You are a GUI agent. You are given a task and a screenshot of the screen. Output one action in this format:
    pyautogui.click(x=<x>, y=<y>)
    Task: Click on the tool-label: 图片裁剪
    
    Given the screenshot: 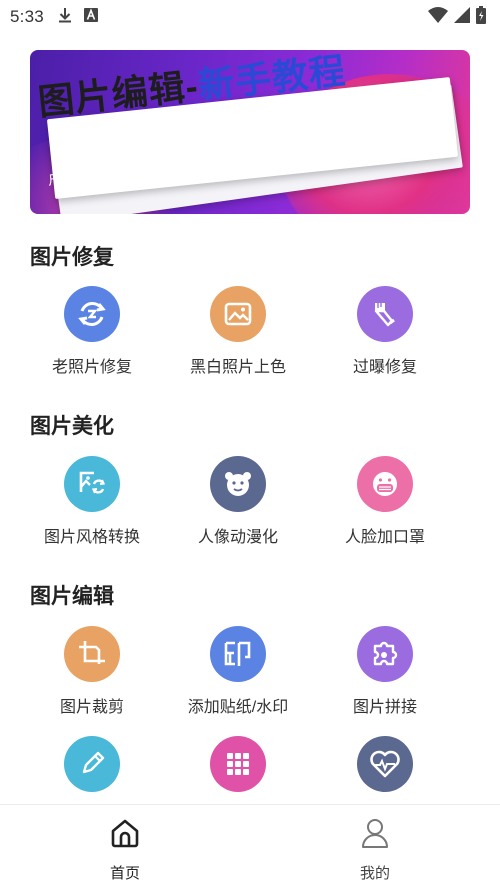 What is the action you would take?
    pyautogui.click(x=91, y=707)
    